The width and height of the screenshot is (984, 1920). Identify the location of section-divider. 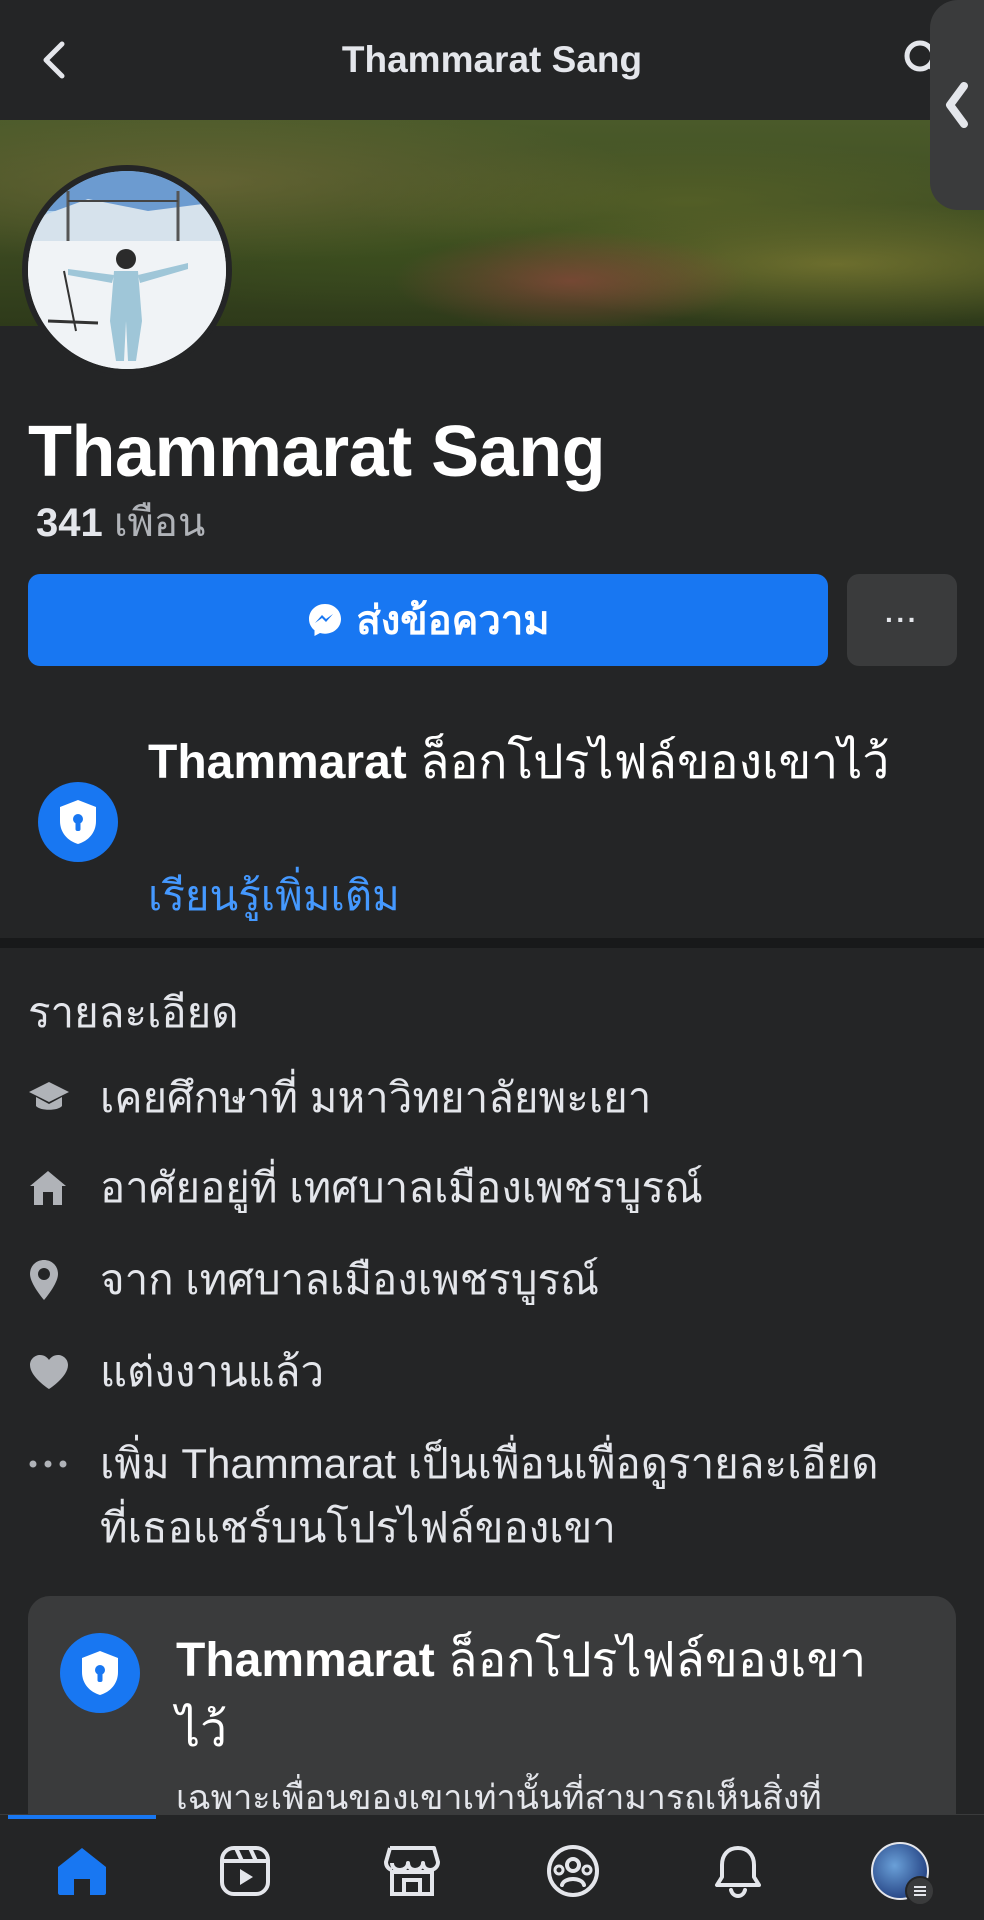
(492, 943).